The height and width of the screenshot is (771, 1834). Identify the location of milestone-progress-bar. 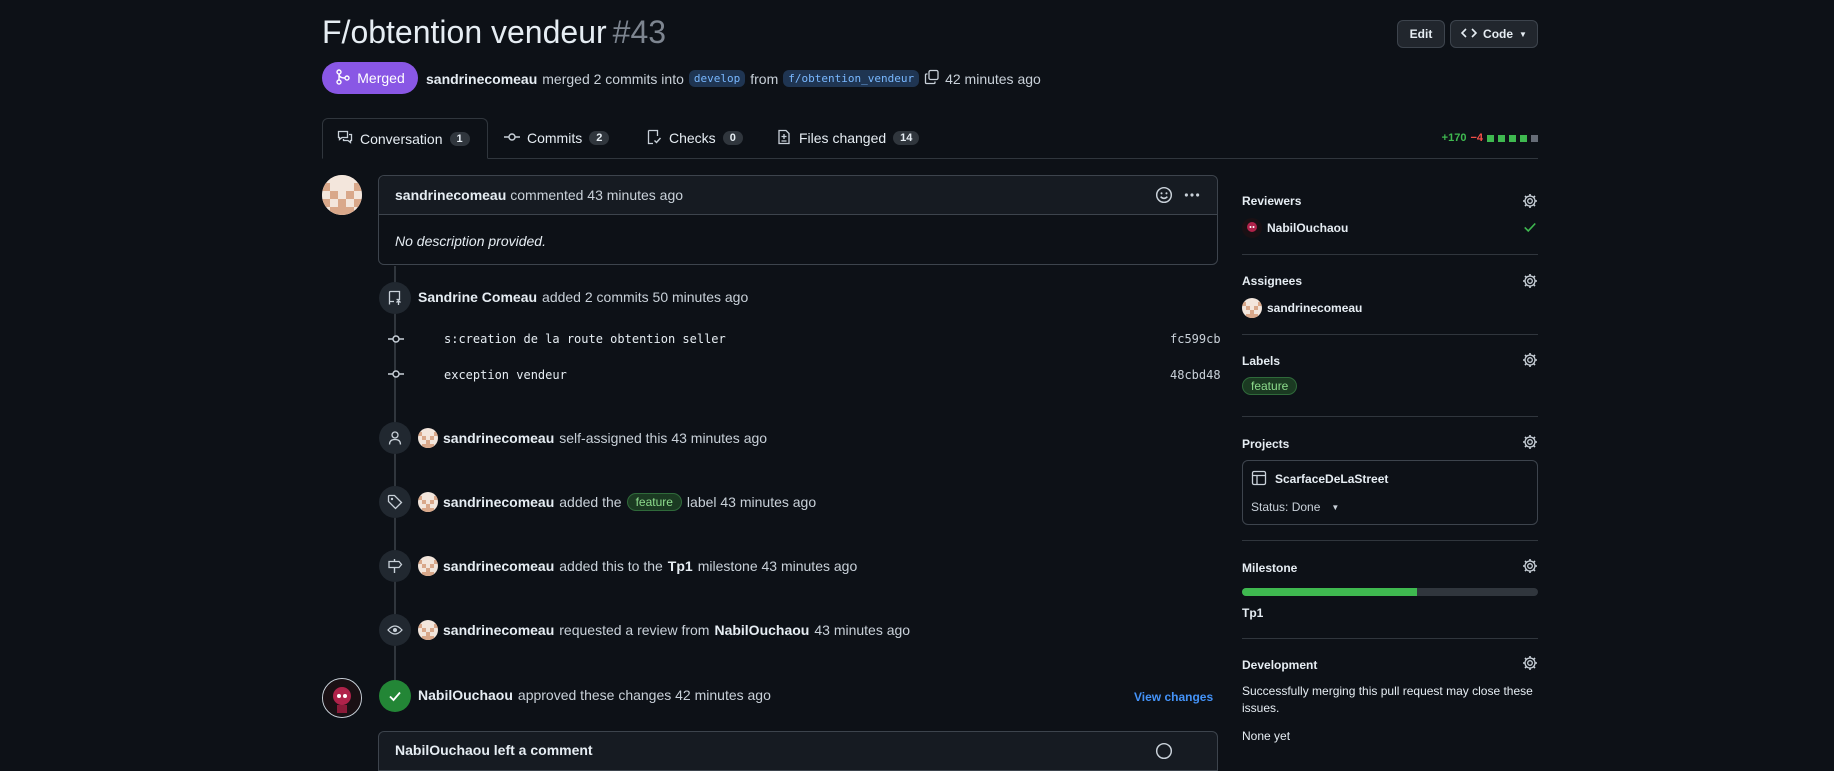
(1390, 592).